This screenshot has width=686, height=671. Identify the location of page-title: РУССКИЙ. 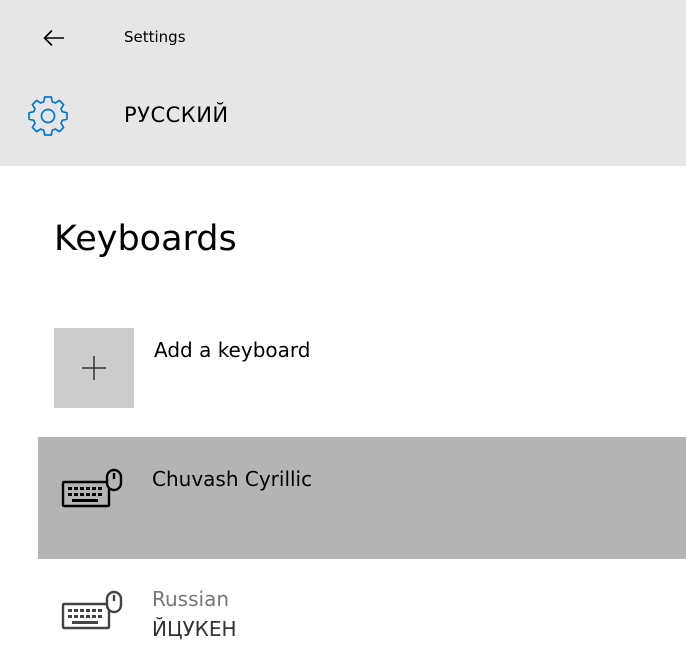
(176, 115).